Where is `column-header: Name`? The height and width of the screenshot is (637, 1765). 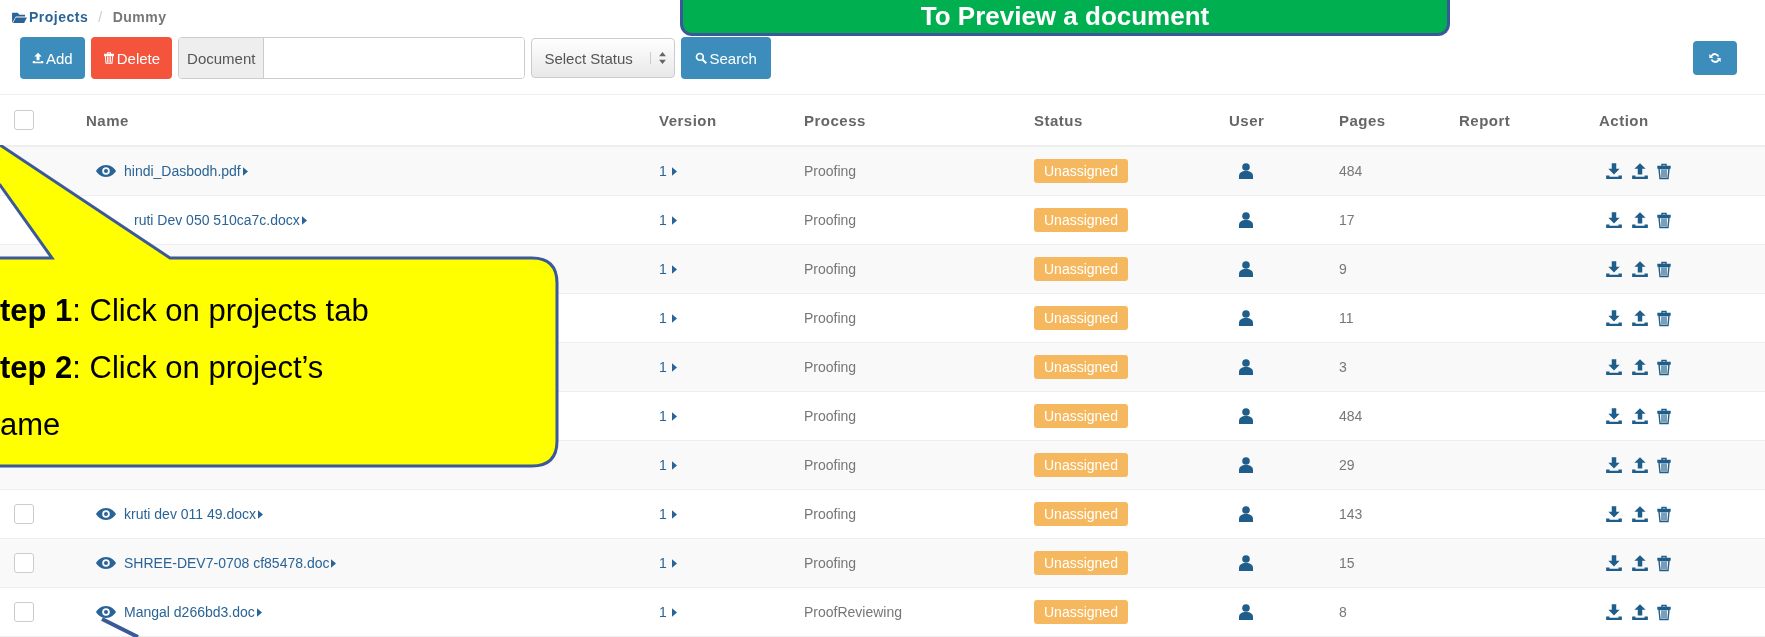 column-header: Name is located at coordinates (107, 120).